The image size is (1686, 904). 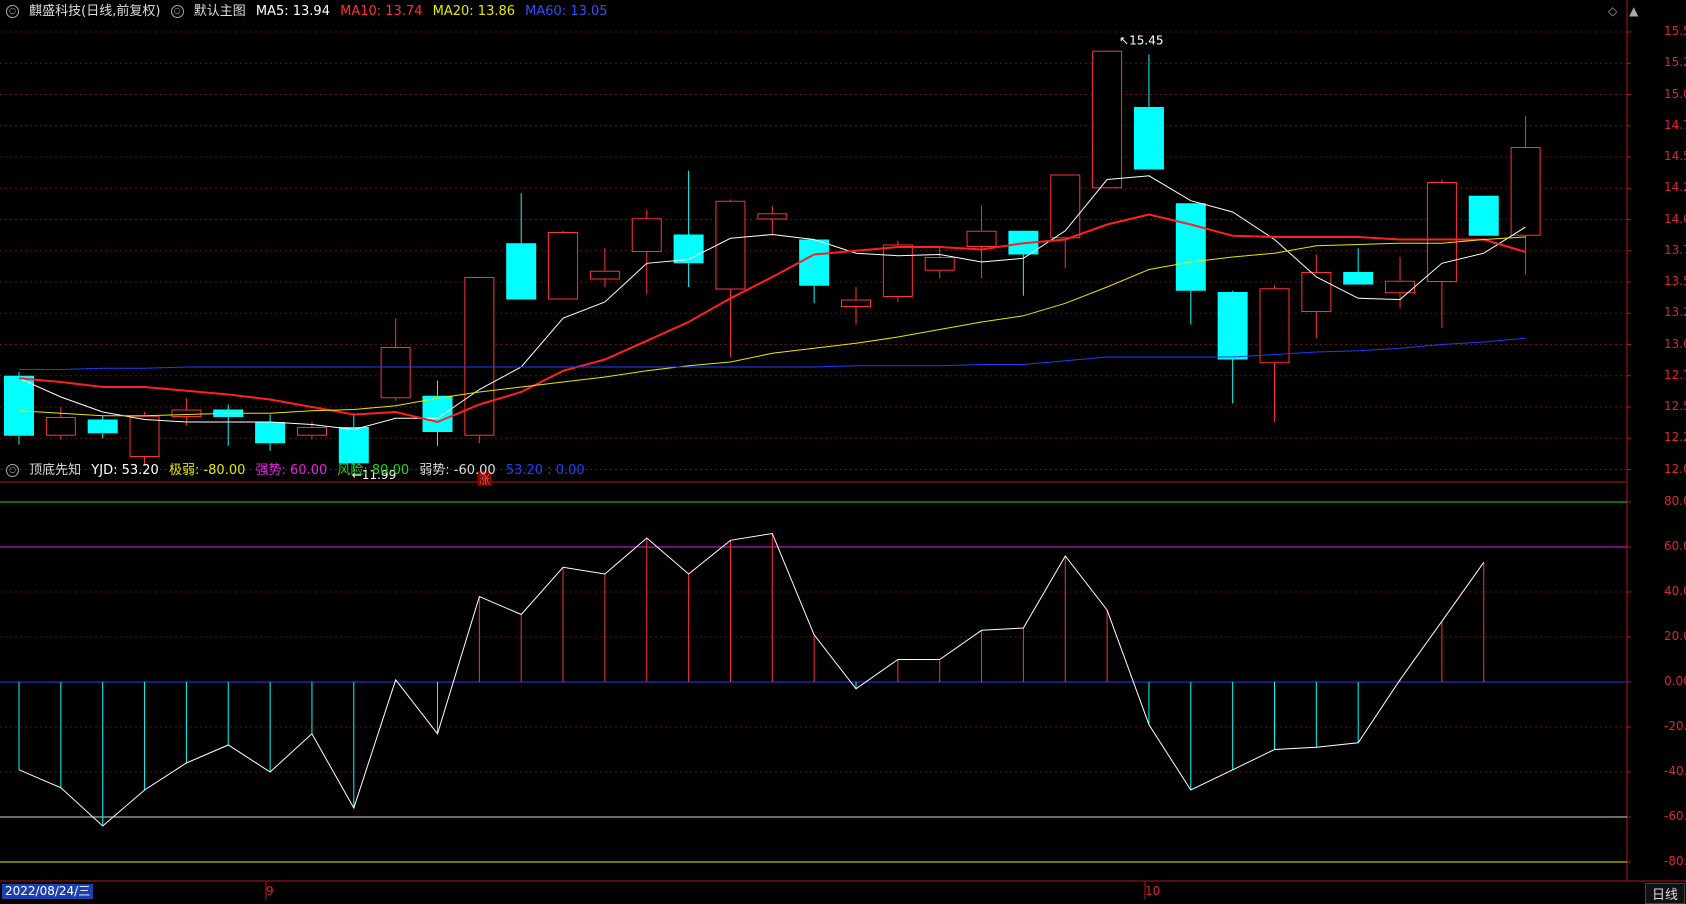 I want to click on ruoshi-value: 弱势: -60.00, so click(x=457, y=470).